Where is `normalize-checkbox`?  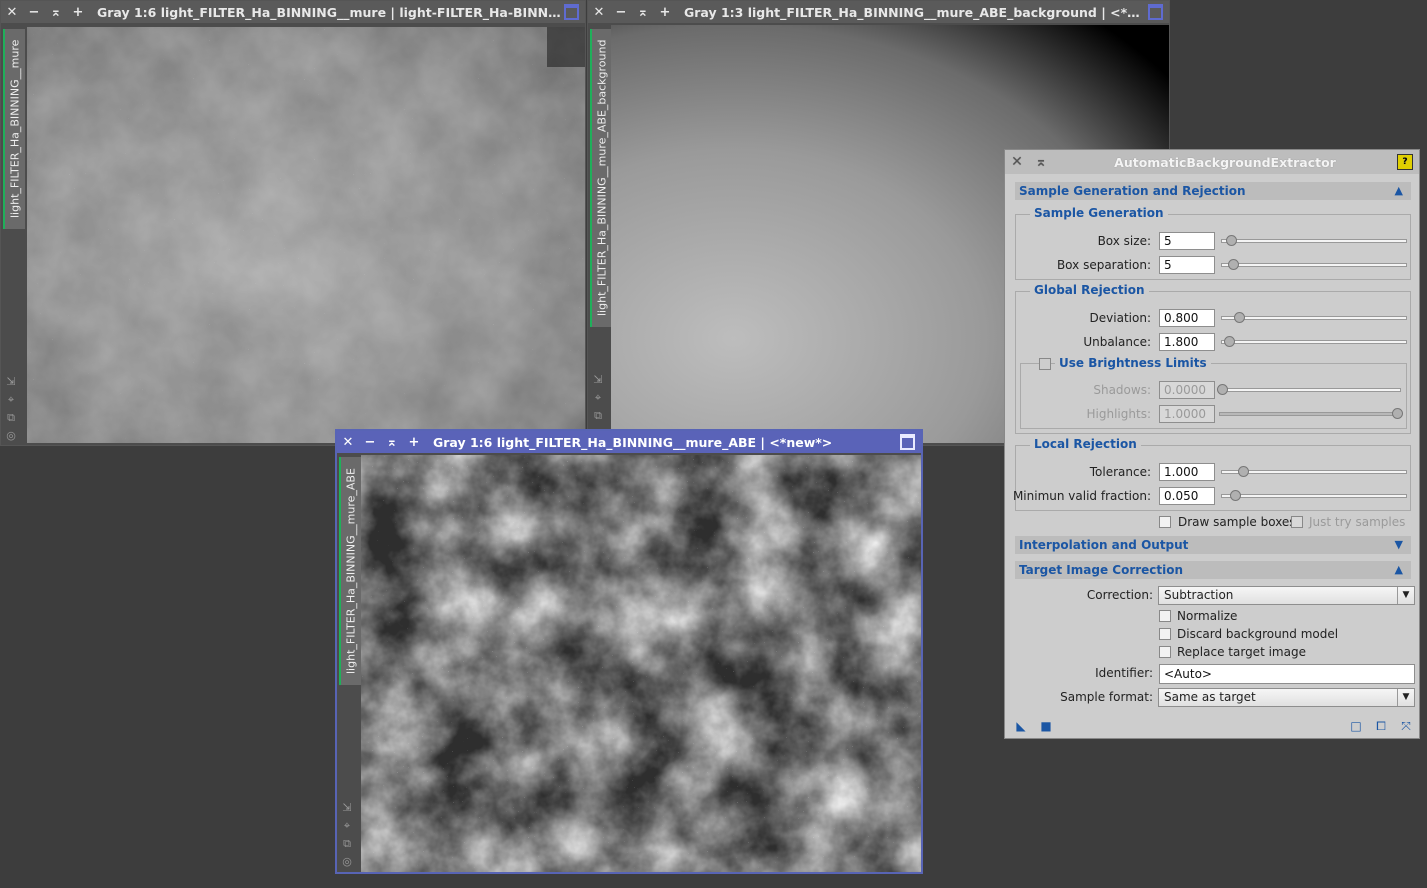 normalize-checkbox is located at coordinates (1165, 616).